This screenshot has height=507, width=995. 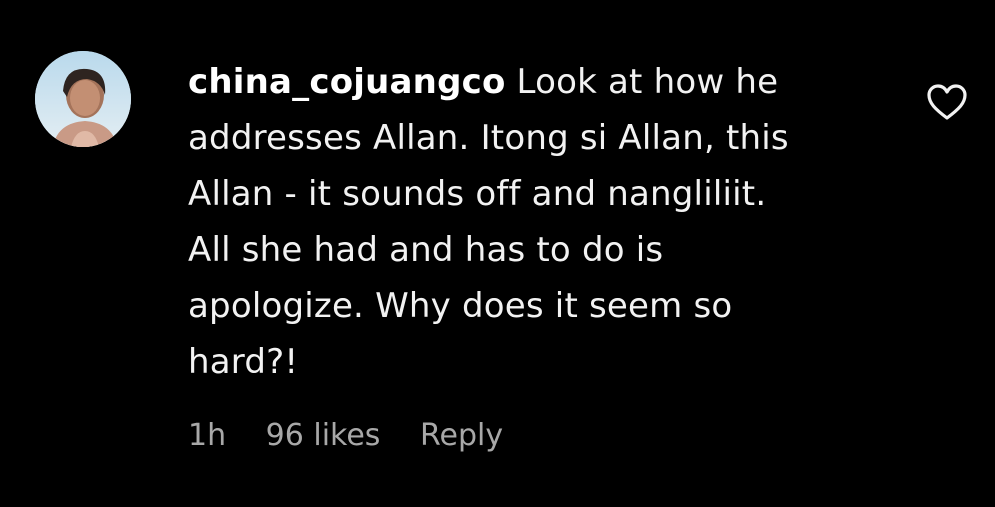 What do you see at coordinates (477, 194) in the screenshot?
I see `comment-line-3: Allan - it sounds off and nangliliit.` at bounding box center [477, 194].